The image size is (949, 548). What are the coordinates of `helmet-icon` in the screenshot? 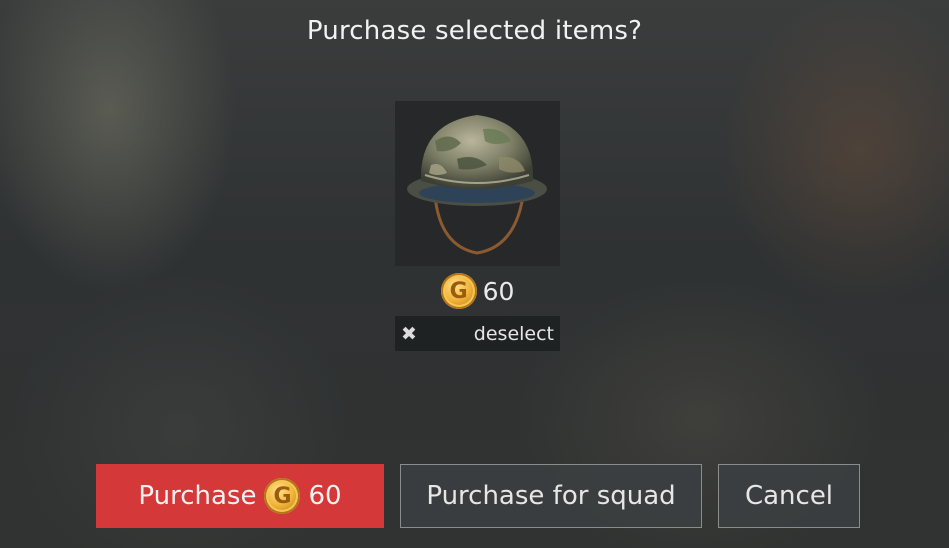 It's located at (477, 185).